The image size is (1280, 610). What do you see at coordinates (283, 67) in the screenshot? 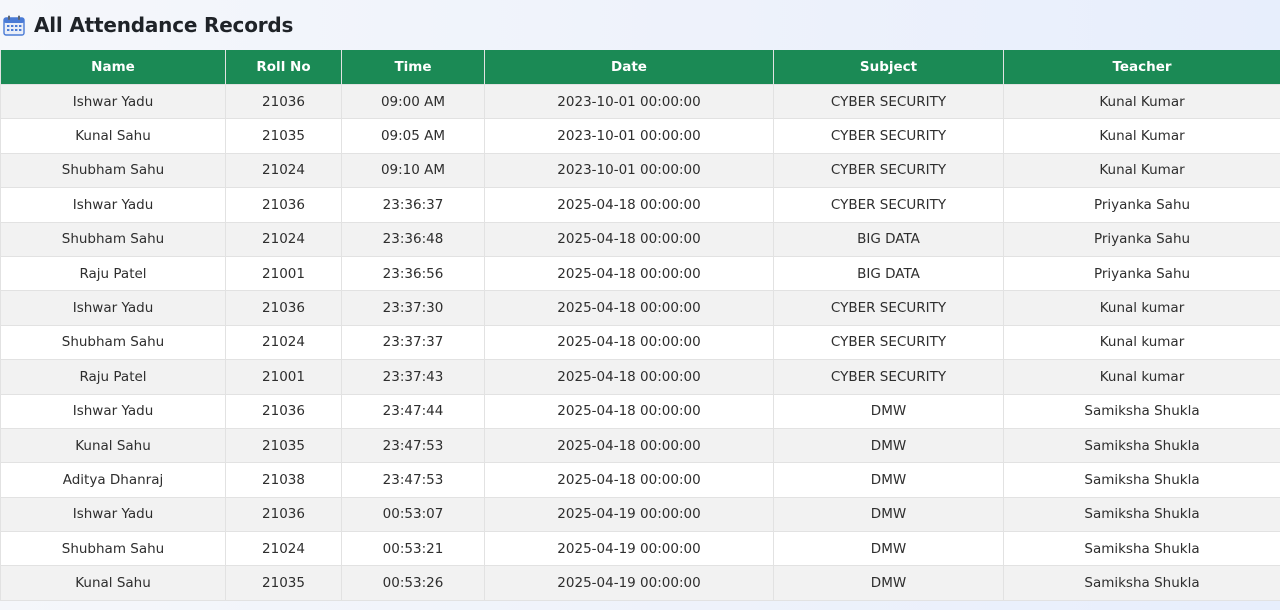
I see `column-header-roll-no: Roll No` at bounding box center [283, 67].